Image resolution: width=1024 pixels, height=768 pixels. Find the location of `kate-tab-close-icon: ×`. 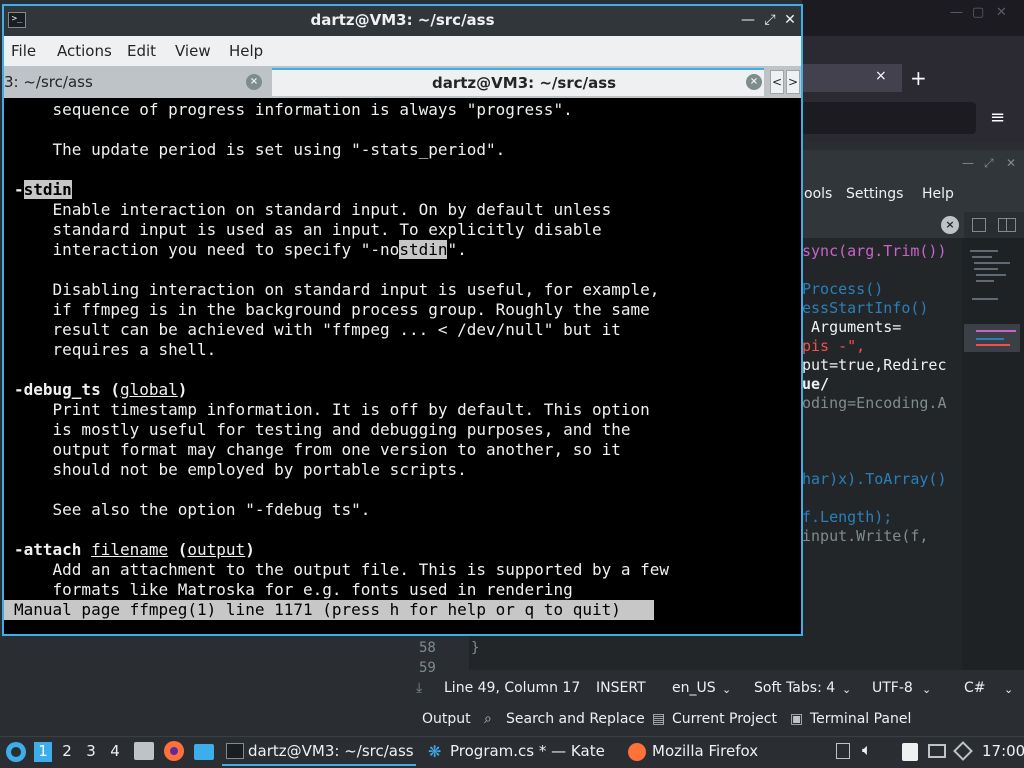

kate-tab-close-icon: × is located at coordinates (950, 225).